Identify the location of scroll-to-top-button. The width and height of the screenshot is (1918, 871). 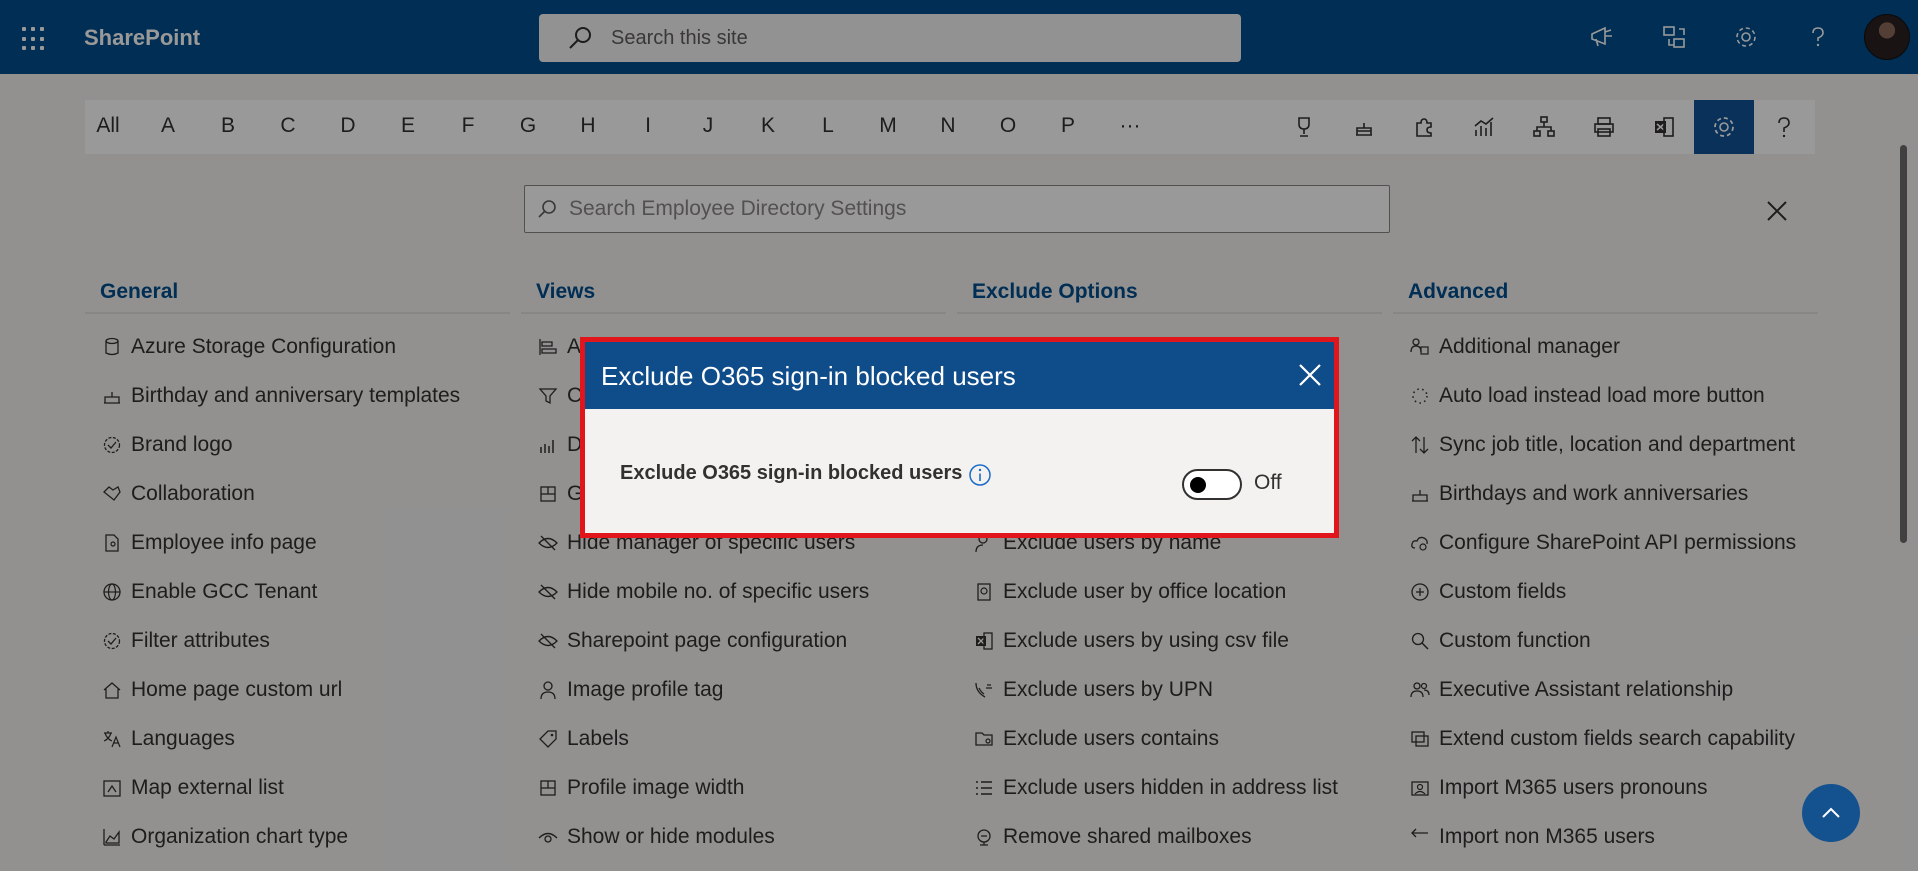
(1831, 813).